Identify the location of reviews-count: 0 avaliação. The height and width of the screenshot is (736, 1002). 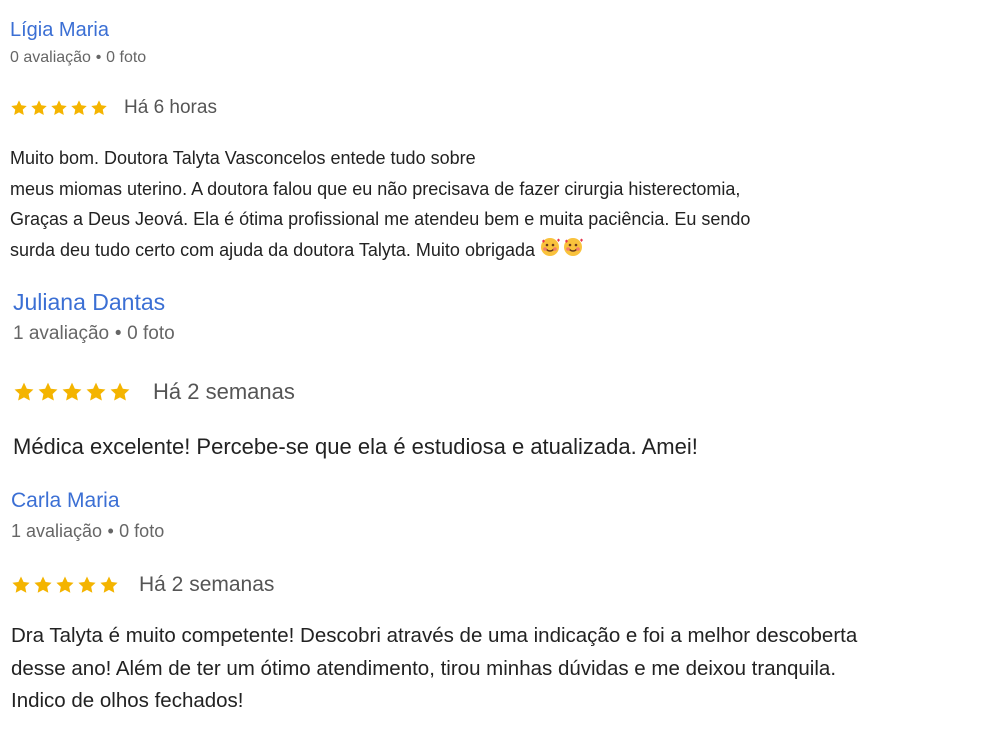
(50, 57).